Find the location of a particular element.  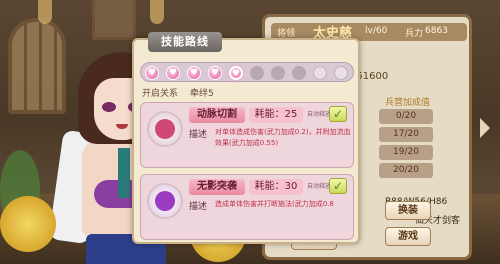

skill-name: 动脉切割 is located at coordinates (217, 115).